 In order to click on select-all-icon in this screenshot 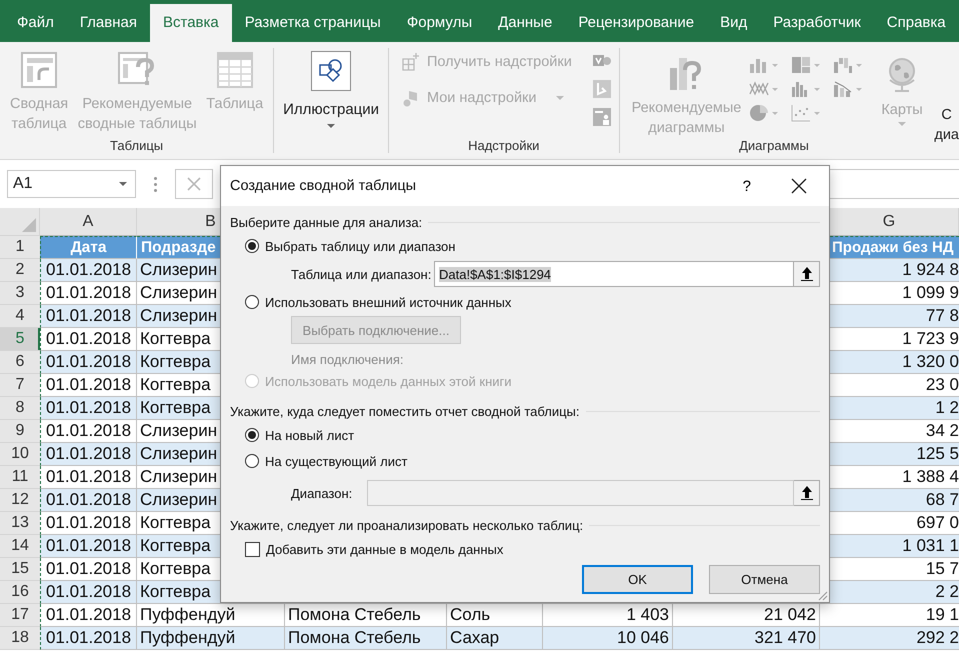, I will do `click(29, 225)`.